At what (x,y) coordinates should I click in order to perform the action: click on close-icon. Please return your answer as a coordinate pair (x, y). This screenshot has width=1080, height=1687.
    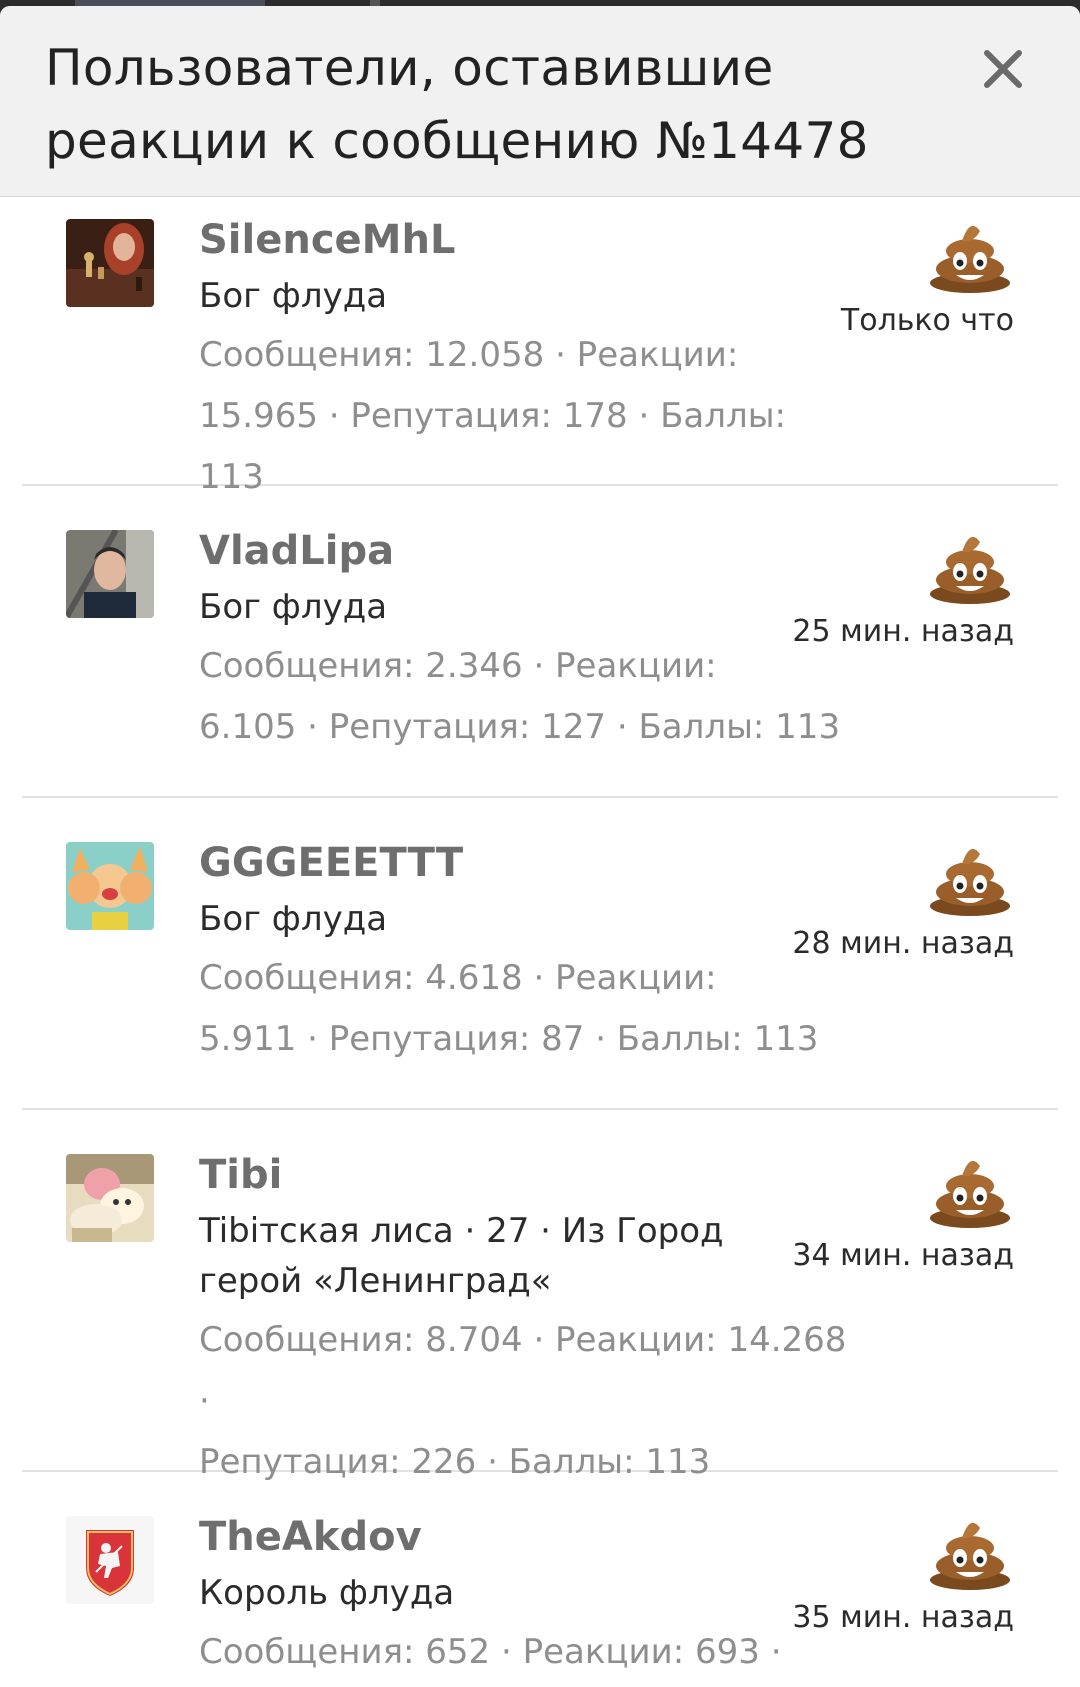
    Looking at the image, I should click on (1003, 69).